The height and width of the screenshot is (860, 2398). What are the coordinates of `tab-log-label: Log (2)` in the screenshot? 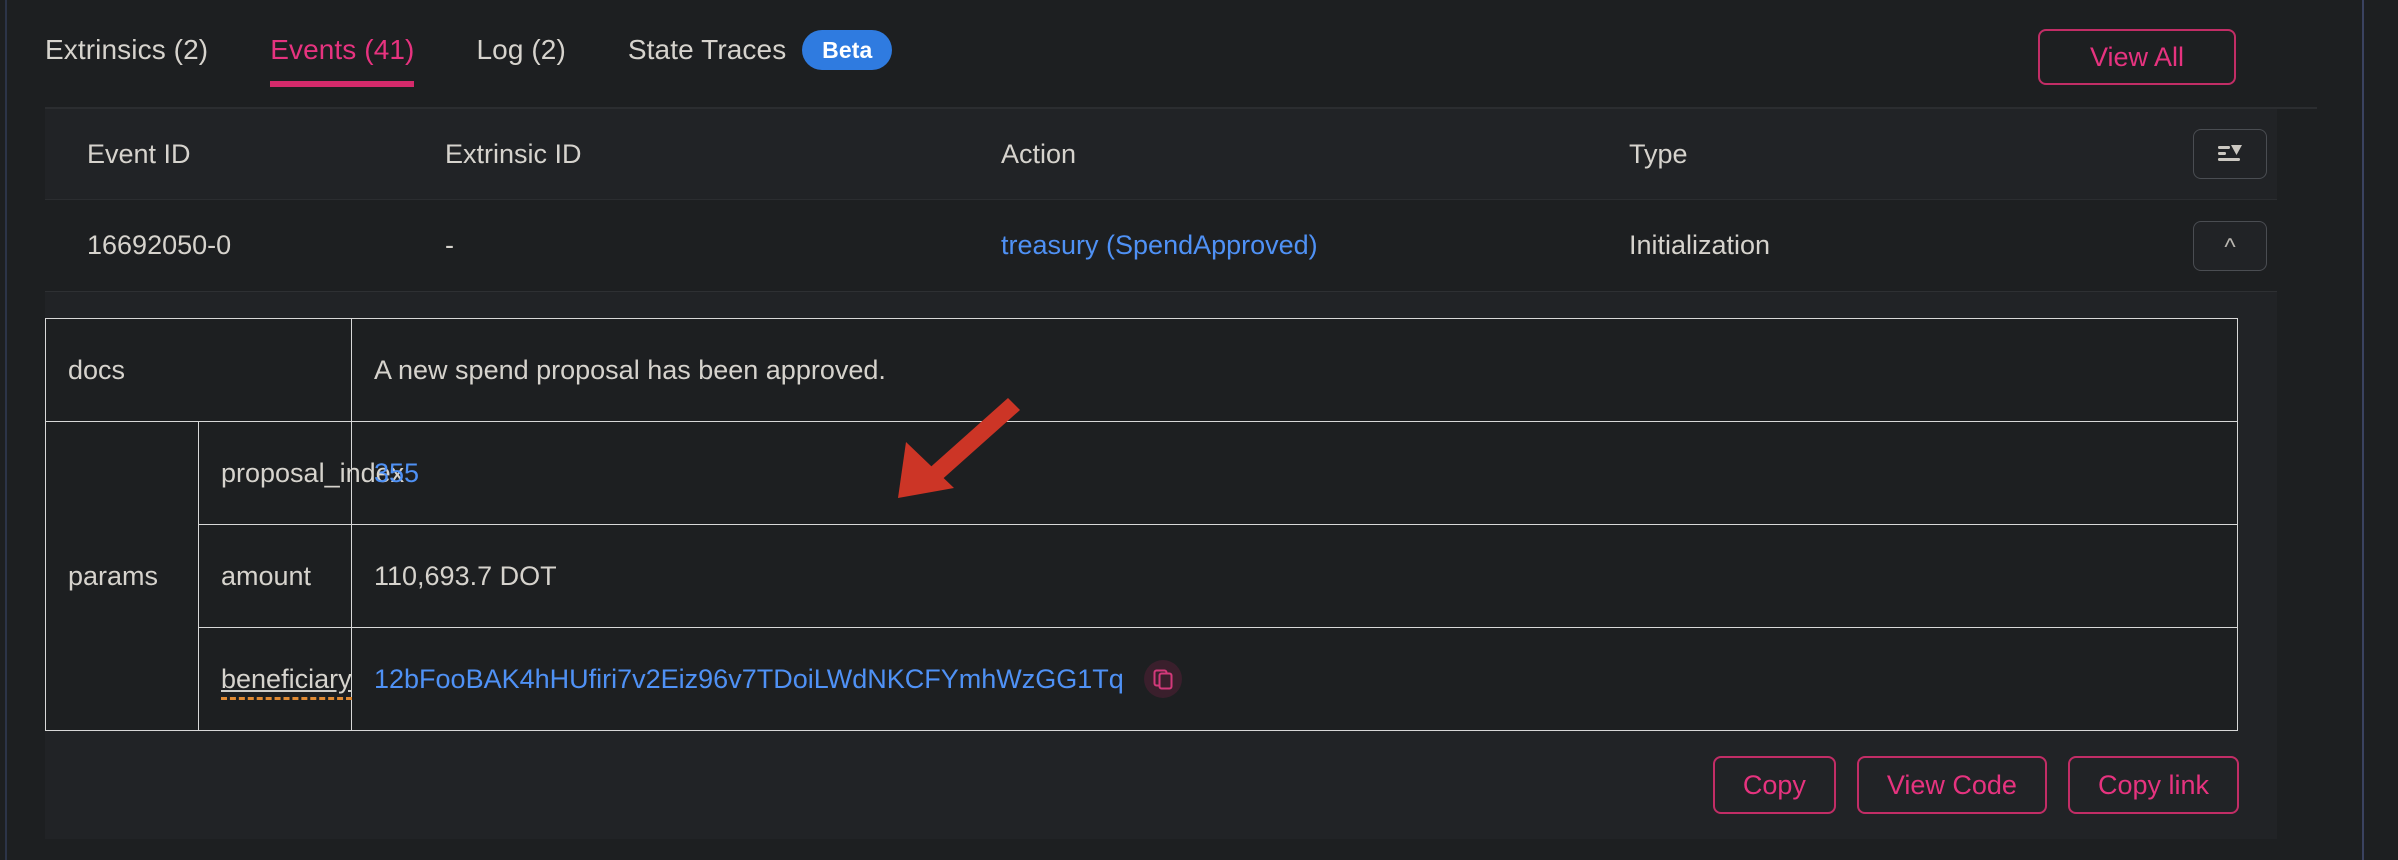 It's located at (521, 49).